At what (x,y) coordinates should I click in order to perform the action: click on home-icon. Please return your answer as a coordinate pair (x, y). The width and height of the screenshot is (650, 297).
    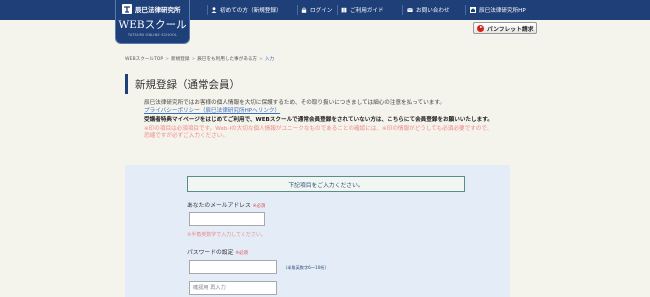
    Looking at the image, I should click on (473, 10).